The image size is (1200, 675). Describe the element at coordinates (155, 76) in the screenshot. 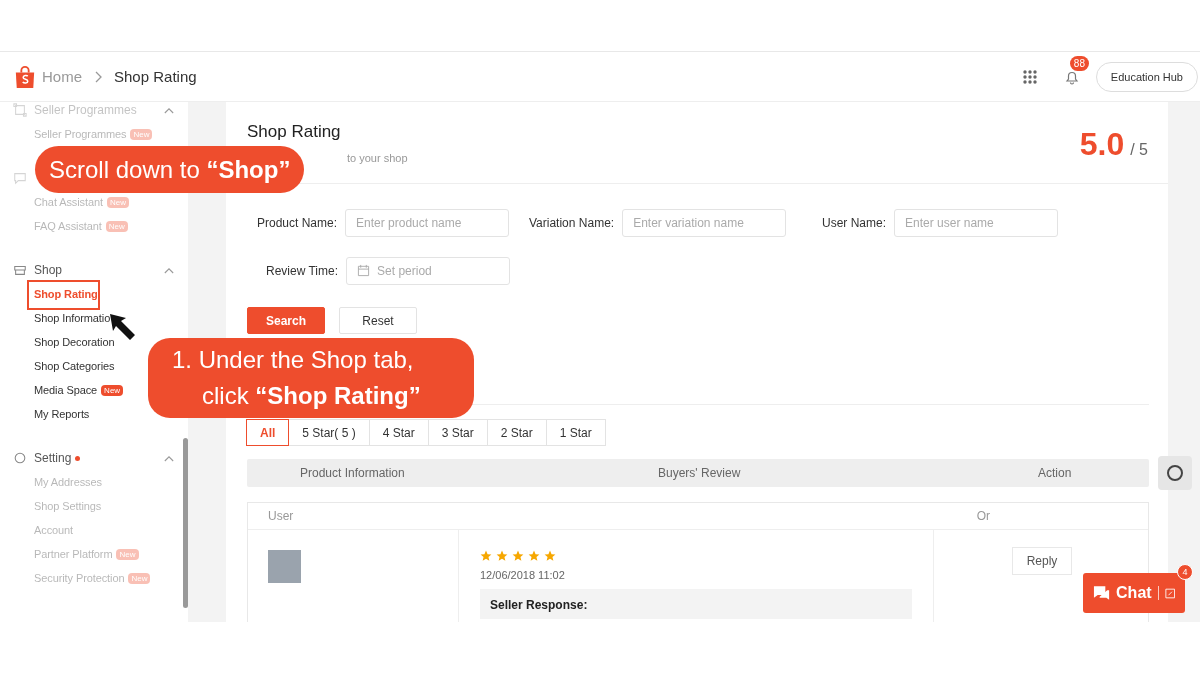

I see `breadcrumb-current: Shop Rating` at that location.